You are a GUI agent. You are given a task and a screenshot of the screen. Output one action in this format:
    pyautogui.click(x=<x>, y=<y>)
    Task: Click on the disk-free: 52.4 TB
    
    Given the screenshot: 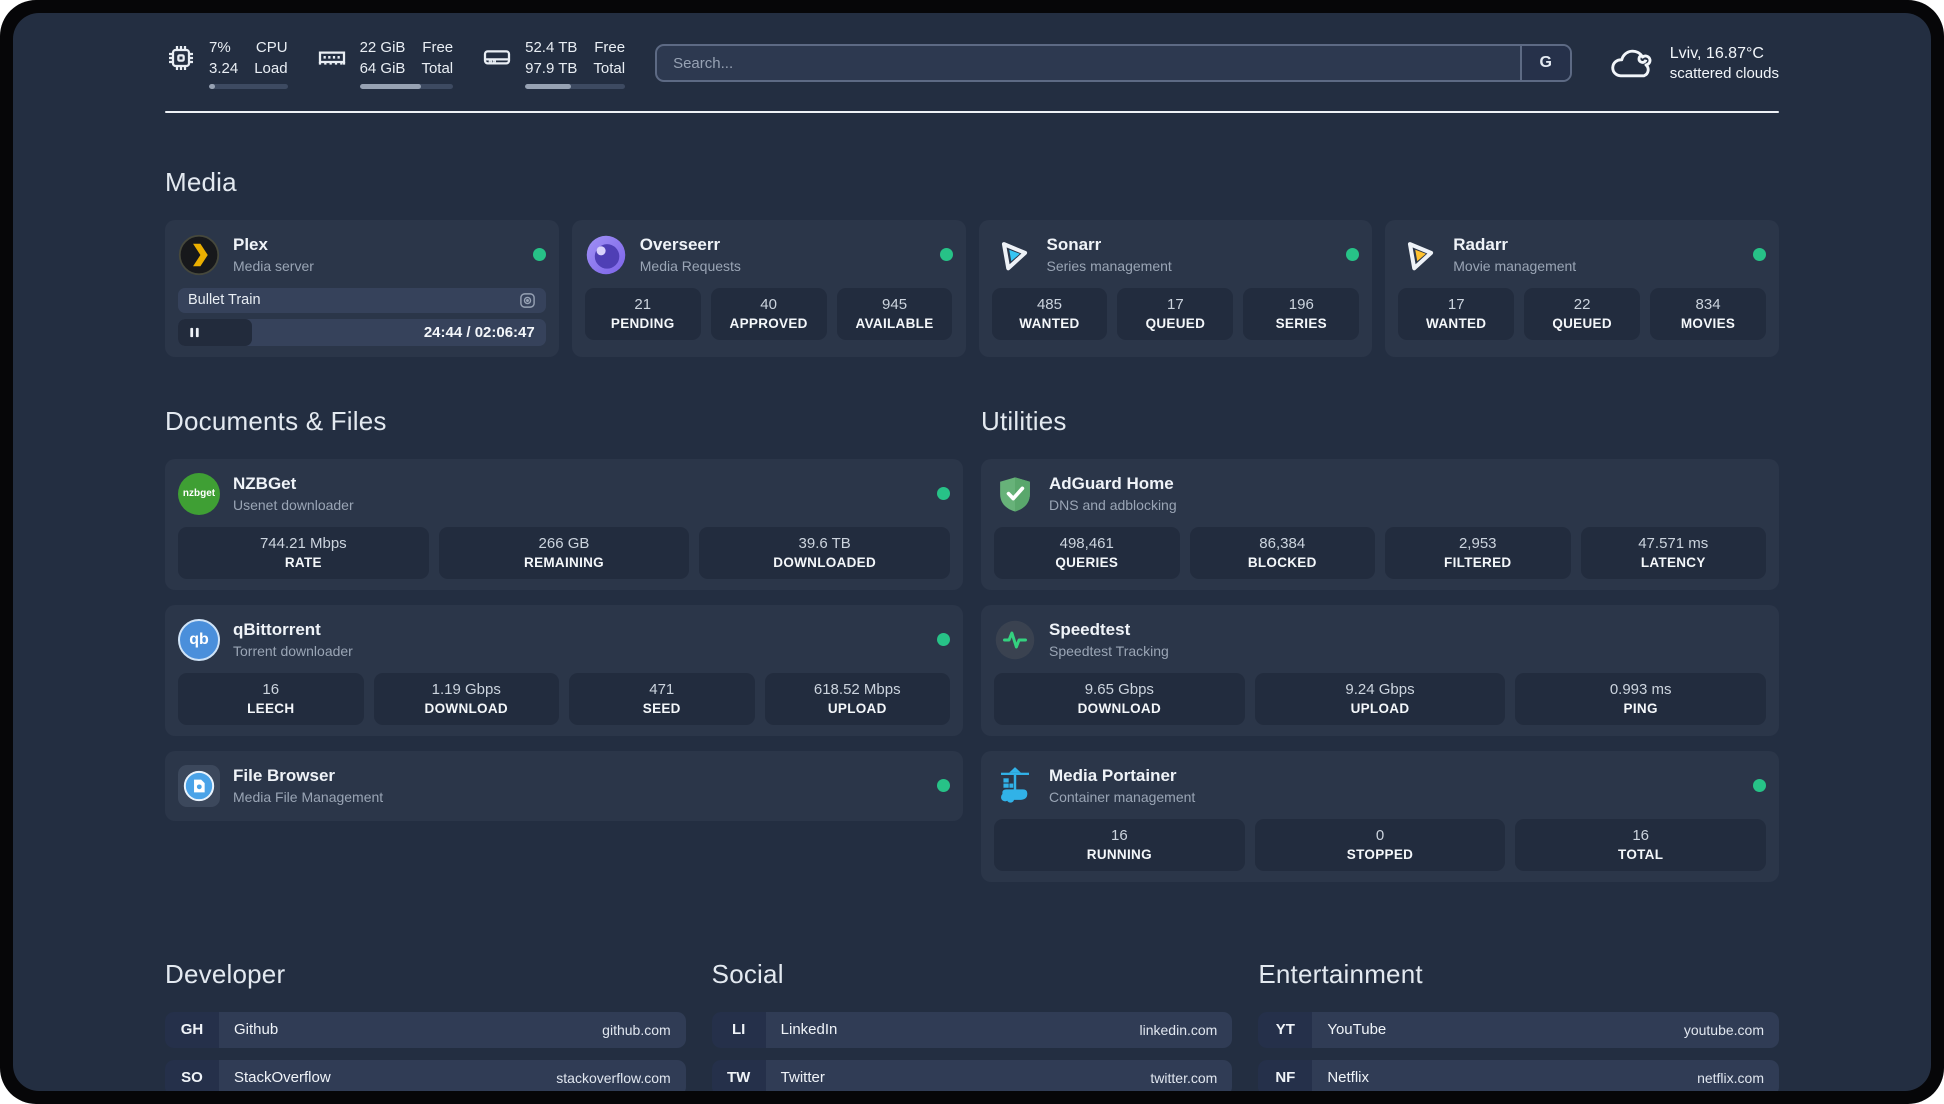 What is the action you would take?
    pyautogui.click(x=551, y=47)
    